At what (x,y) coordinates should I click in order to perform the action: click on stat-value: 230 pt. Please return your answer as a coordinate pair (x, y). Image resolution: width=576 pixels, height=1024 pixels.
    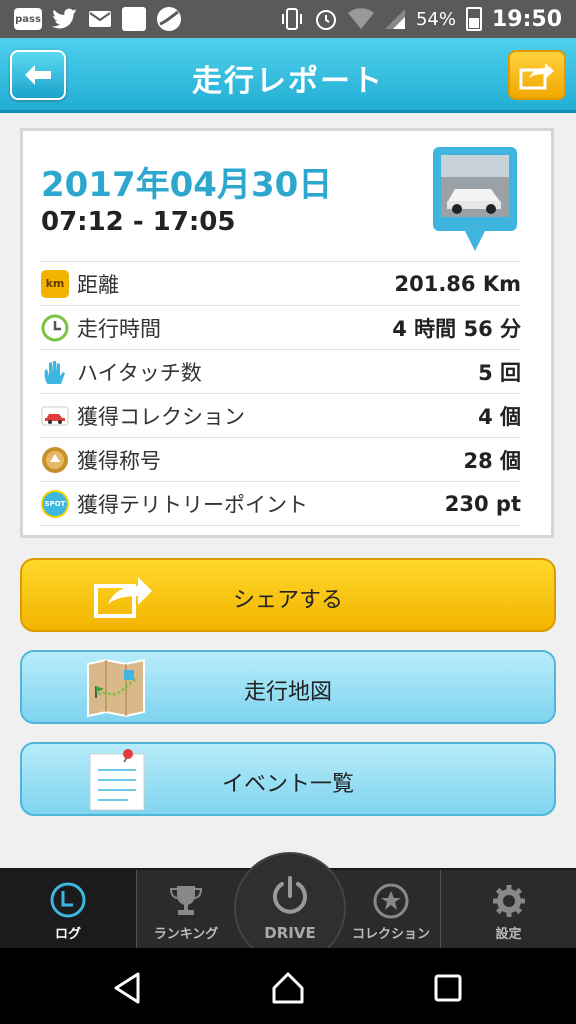
    Looking at the image, I should click on (482, 503).